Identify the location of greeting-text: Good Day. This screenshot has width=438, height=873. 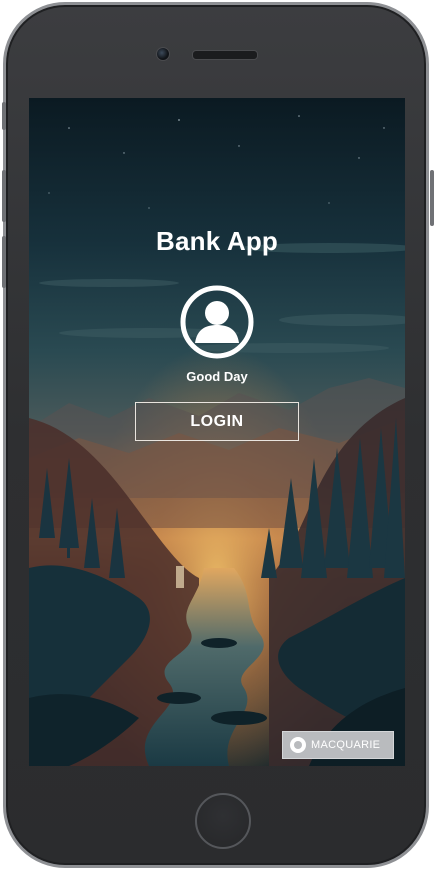
(217, 376).